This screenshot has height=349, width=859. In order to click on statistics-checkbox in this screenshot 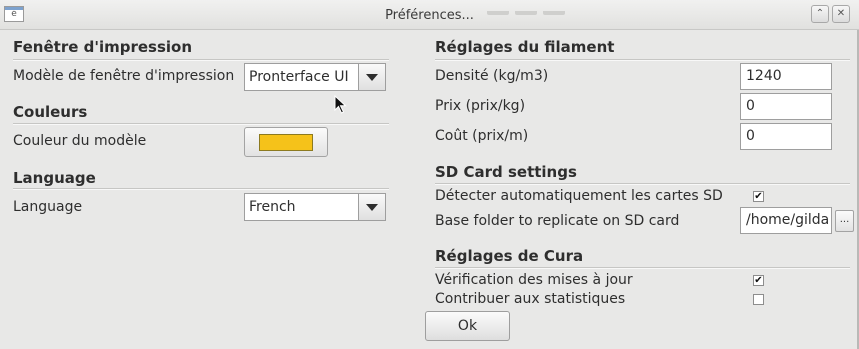, I will do `click(758, 299)`.